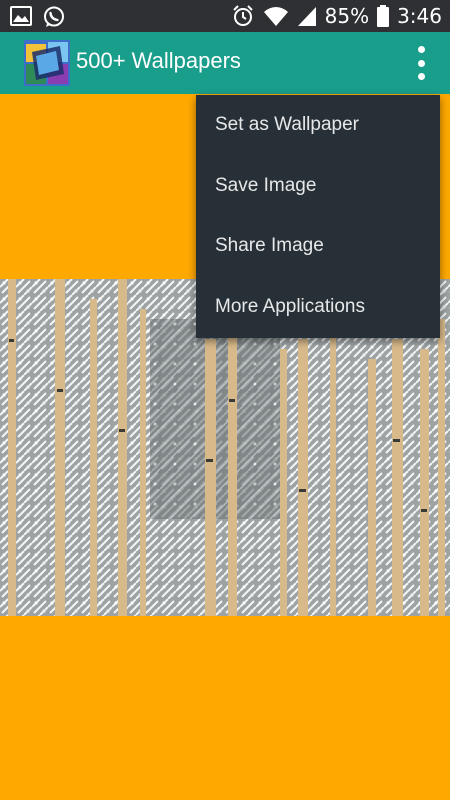 The image size is (450, 800). Describe the element at coordinates (47, 63) in the screenshot. I see `app-logo-icon` at that location.